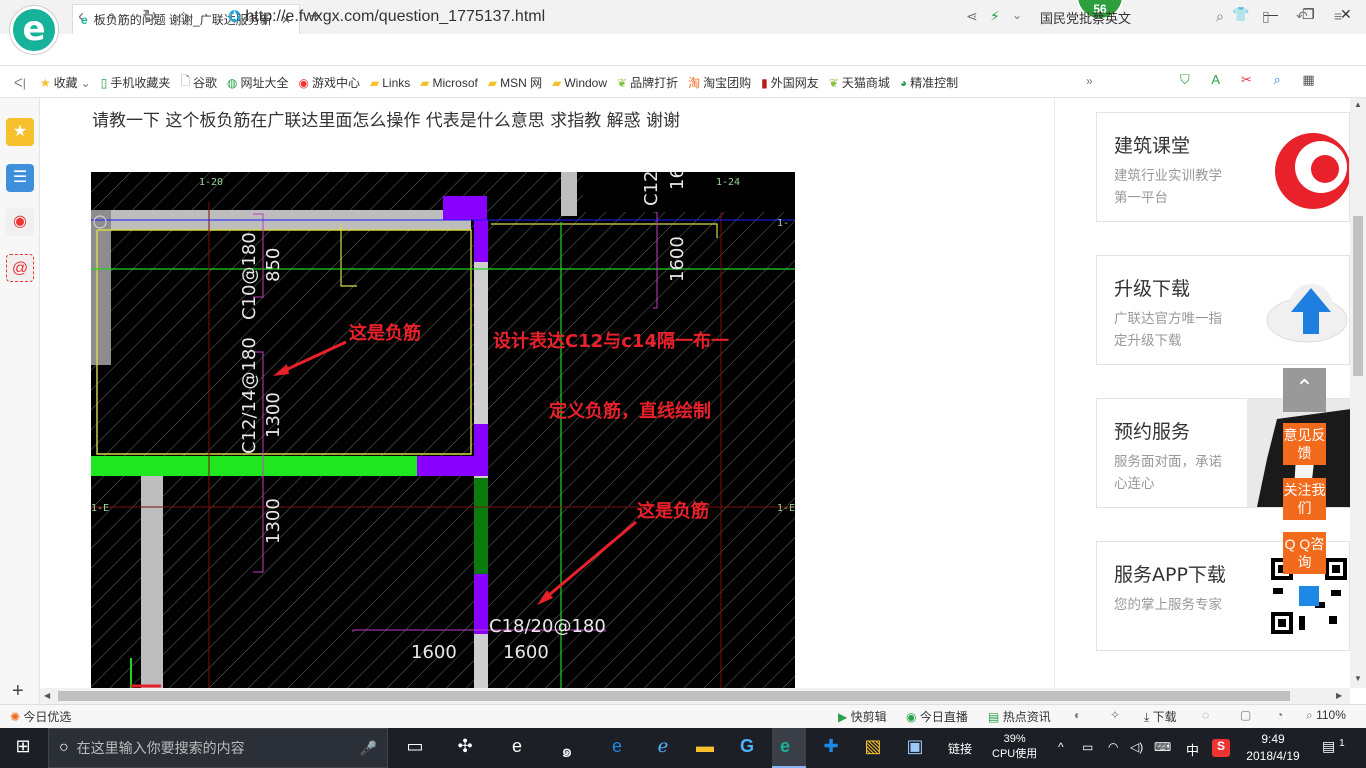 The image size is (1366, 768). What do you see at coordinates (1326, 715) in the screenshot?
I see `zoom-control: ⌕ 110%` at bounding box center [1326, 715].